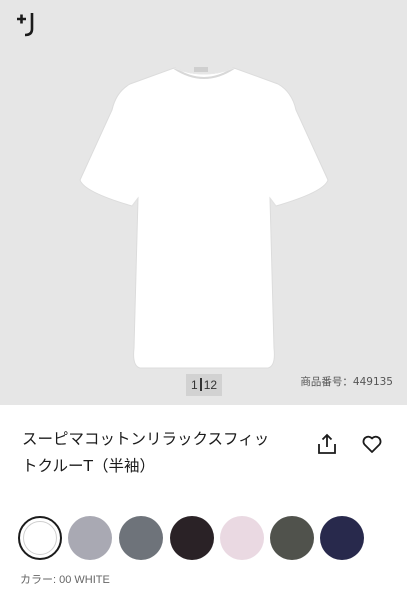  What do you see at coordinates (210, 385) in the screenshot?
I see `pager-total: 12` at bounding box center [210, 385].